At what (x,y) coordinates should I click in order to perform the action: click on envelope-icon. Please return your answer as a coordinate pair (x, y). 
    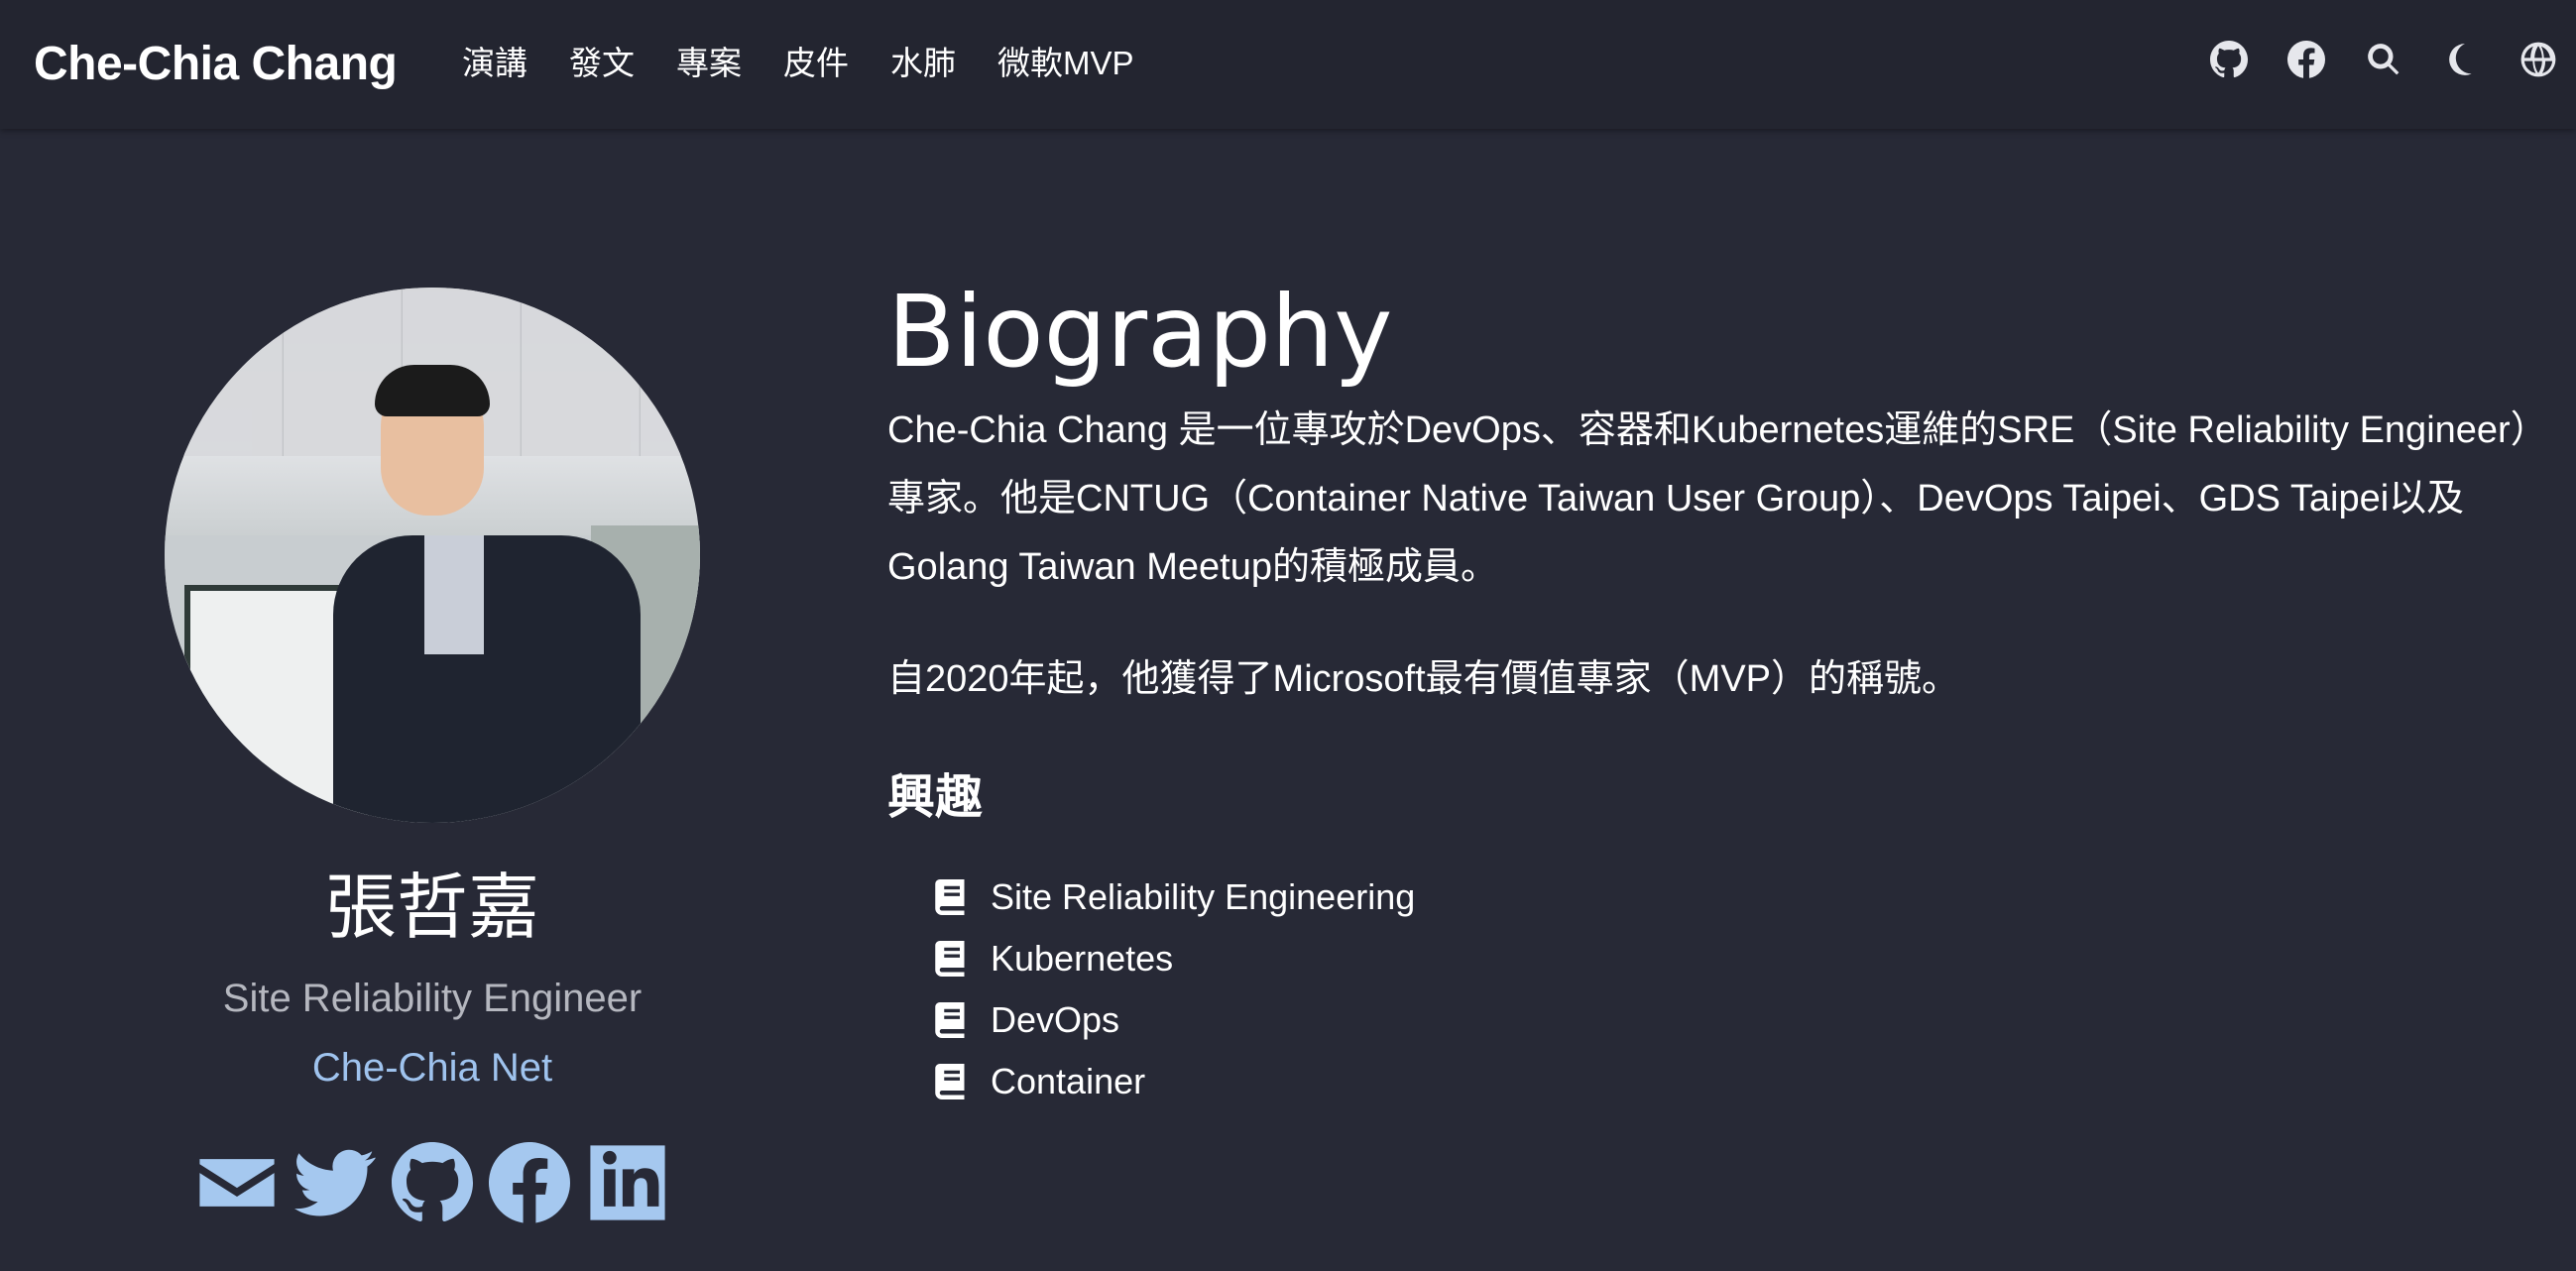
    Looking at the image, I should click on (237, 1182).